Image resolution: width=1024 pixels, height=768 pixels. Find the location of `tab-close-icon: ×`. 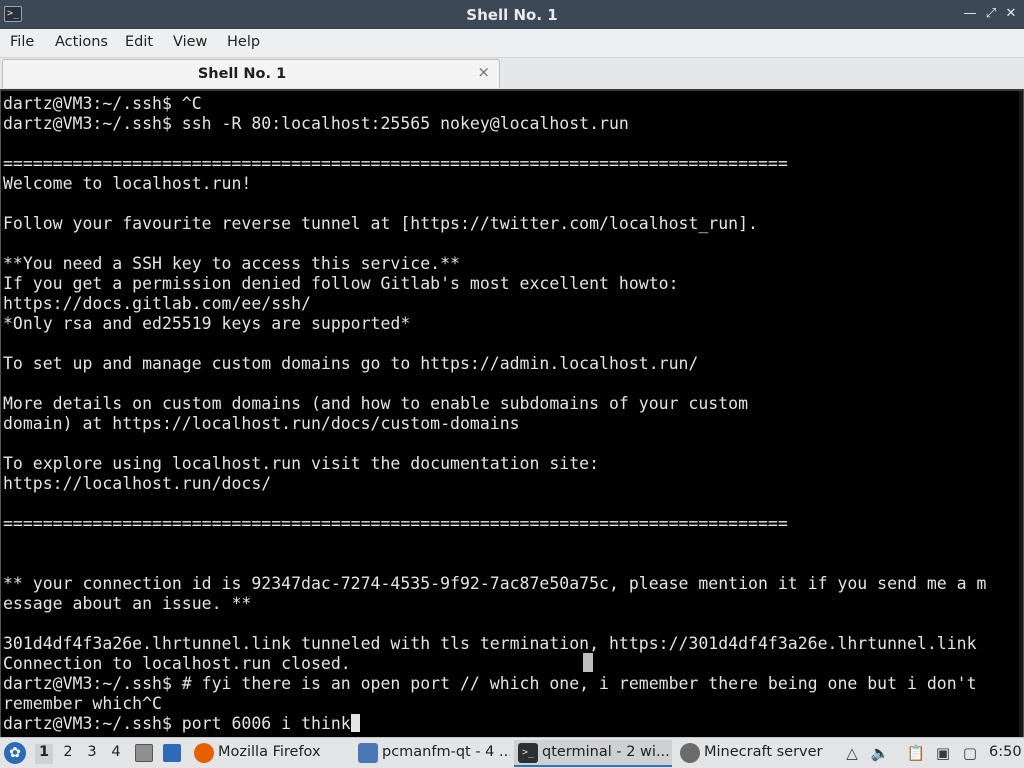

tab-close-icon: × is located at coordinates (483, 72).